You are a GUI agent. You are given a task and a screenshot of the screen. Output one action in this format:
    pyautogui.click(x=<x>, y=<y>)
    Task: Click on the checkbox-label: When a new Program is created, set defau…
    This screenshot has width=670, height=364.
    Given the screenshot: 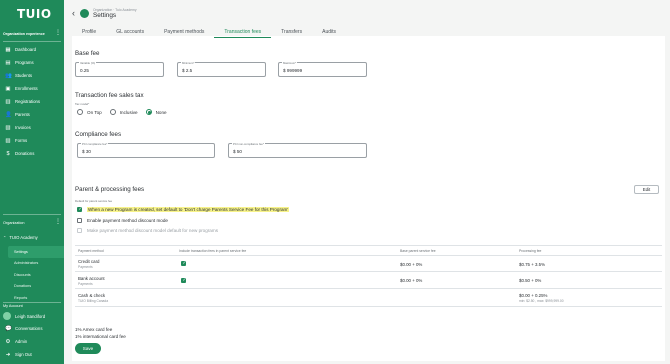 What is the action you would take?
    pyautogui.click(x=188, y=209)
    